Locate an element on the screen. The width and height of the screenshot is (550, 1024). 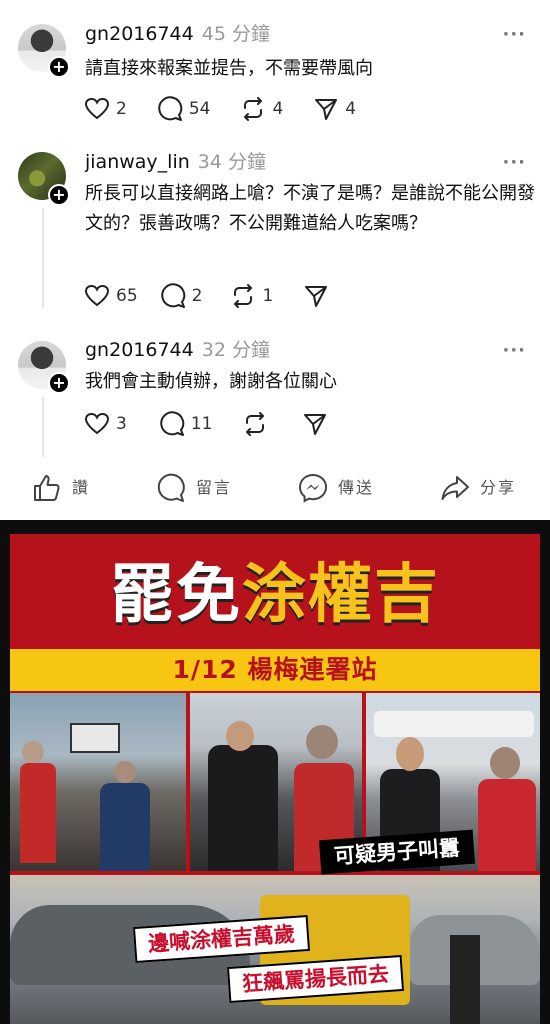
comment-count: 11 is located at coordinates (201, 424).